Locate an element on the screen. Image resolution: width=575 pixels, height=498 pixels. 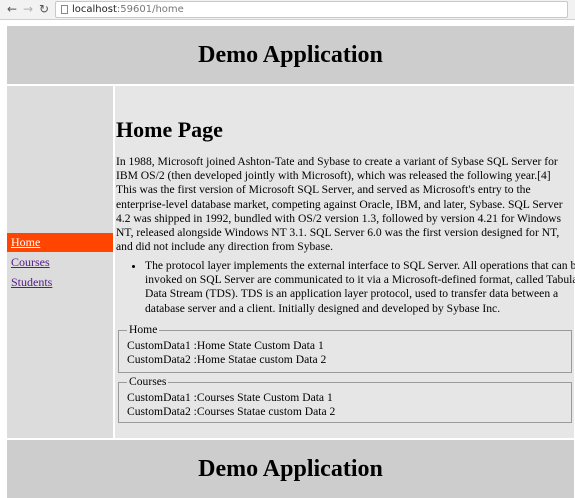
sidebar-item-courses: Courses is located at coordinates (60, 262).